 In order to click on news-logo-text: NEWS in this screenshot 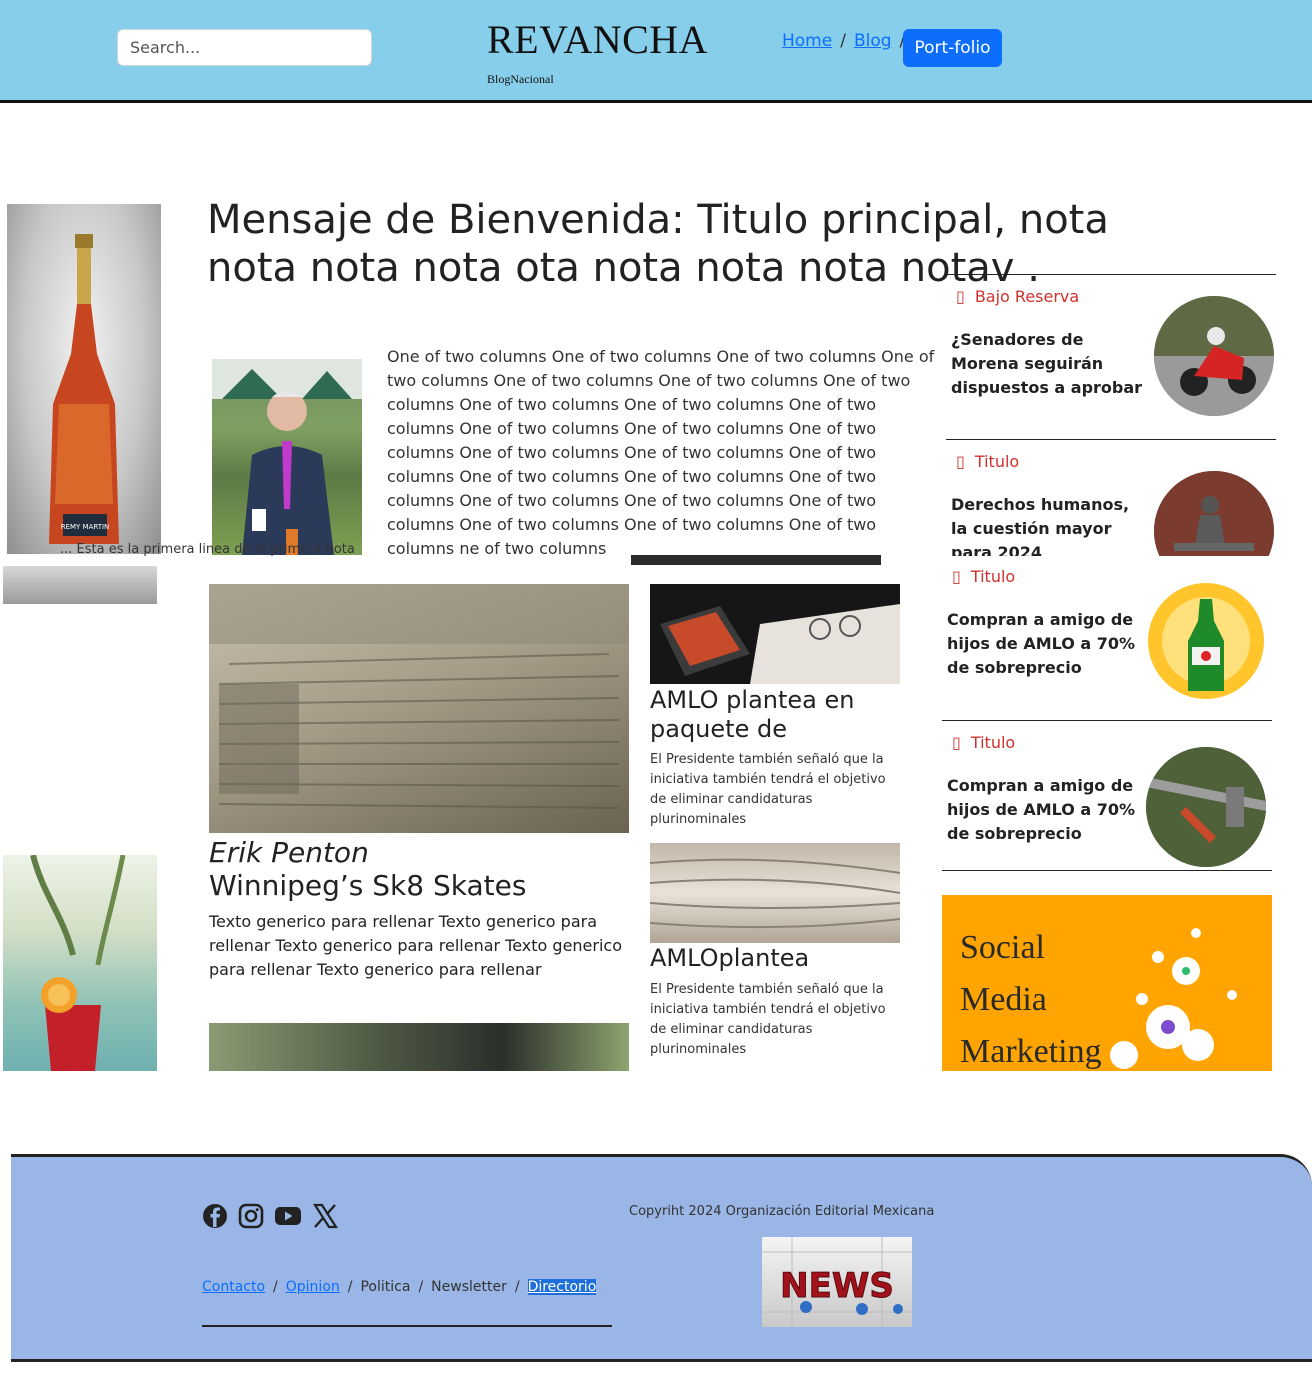, I will do `click(837, 1286)`.